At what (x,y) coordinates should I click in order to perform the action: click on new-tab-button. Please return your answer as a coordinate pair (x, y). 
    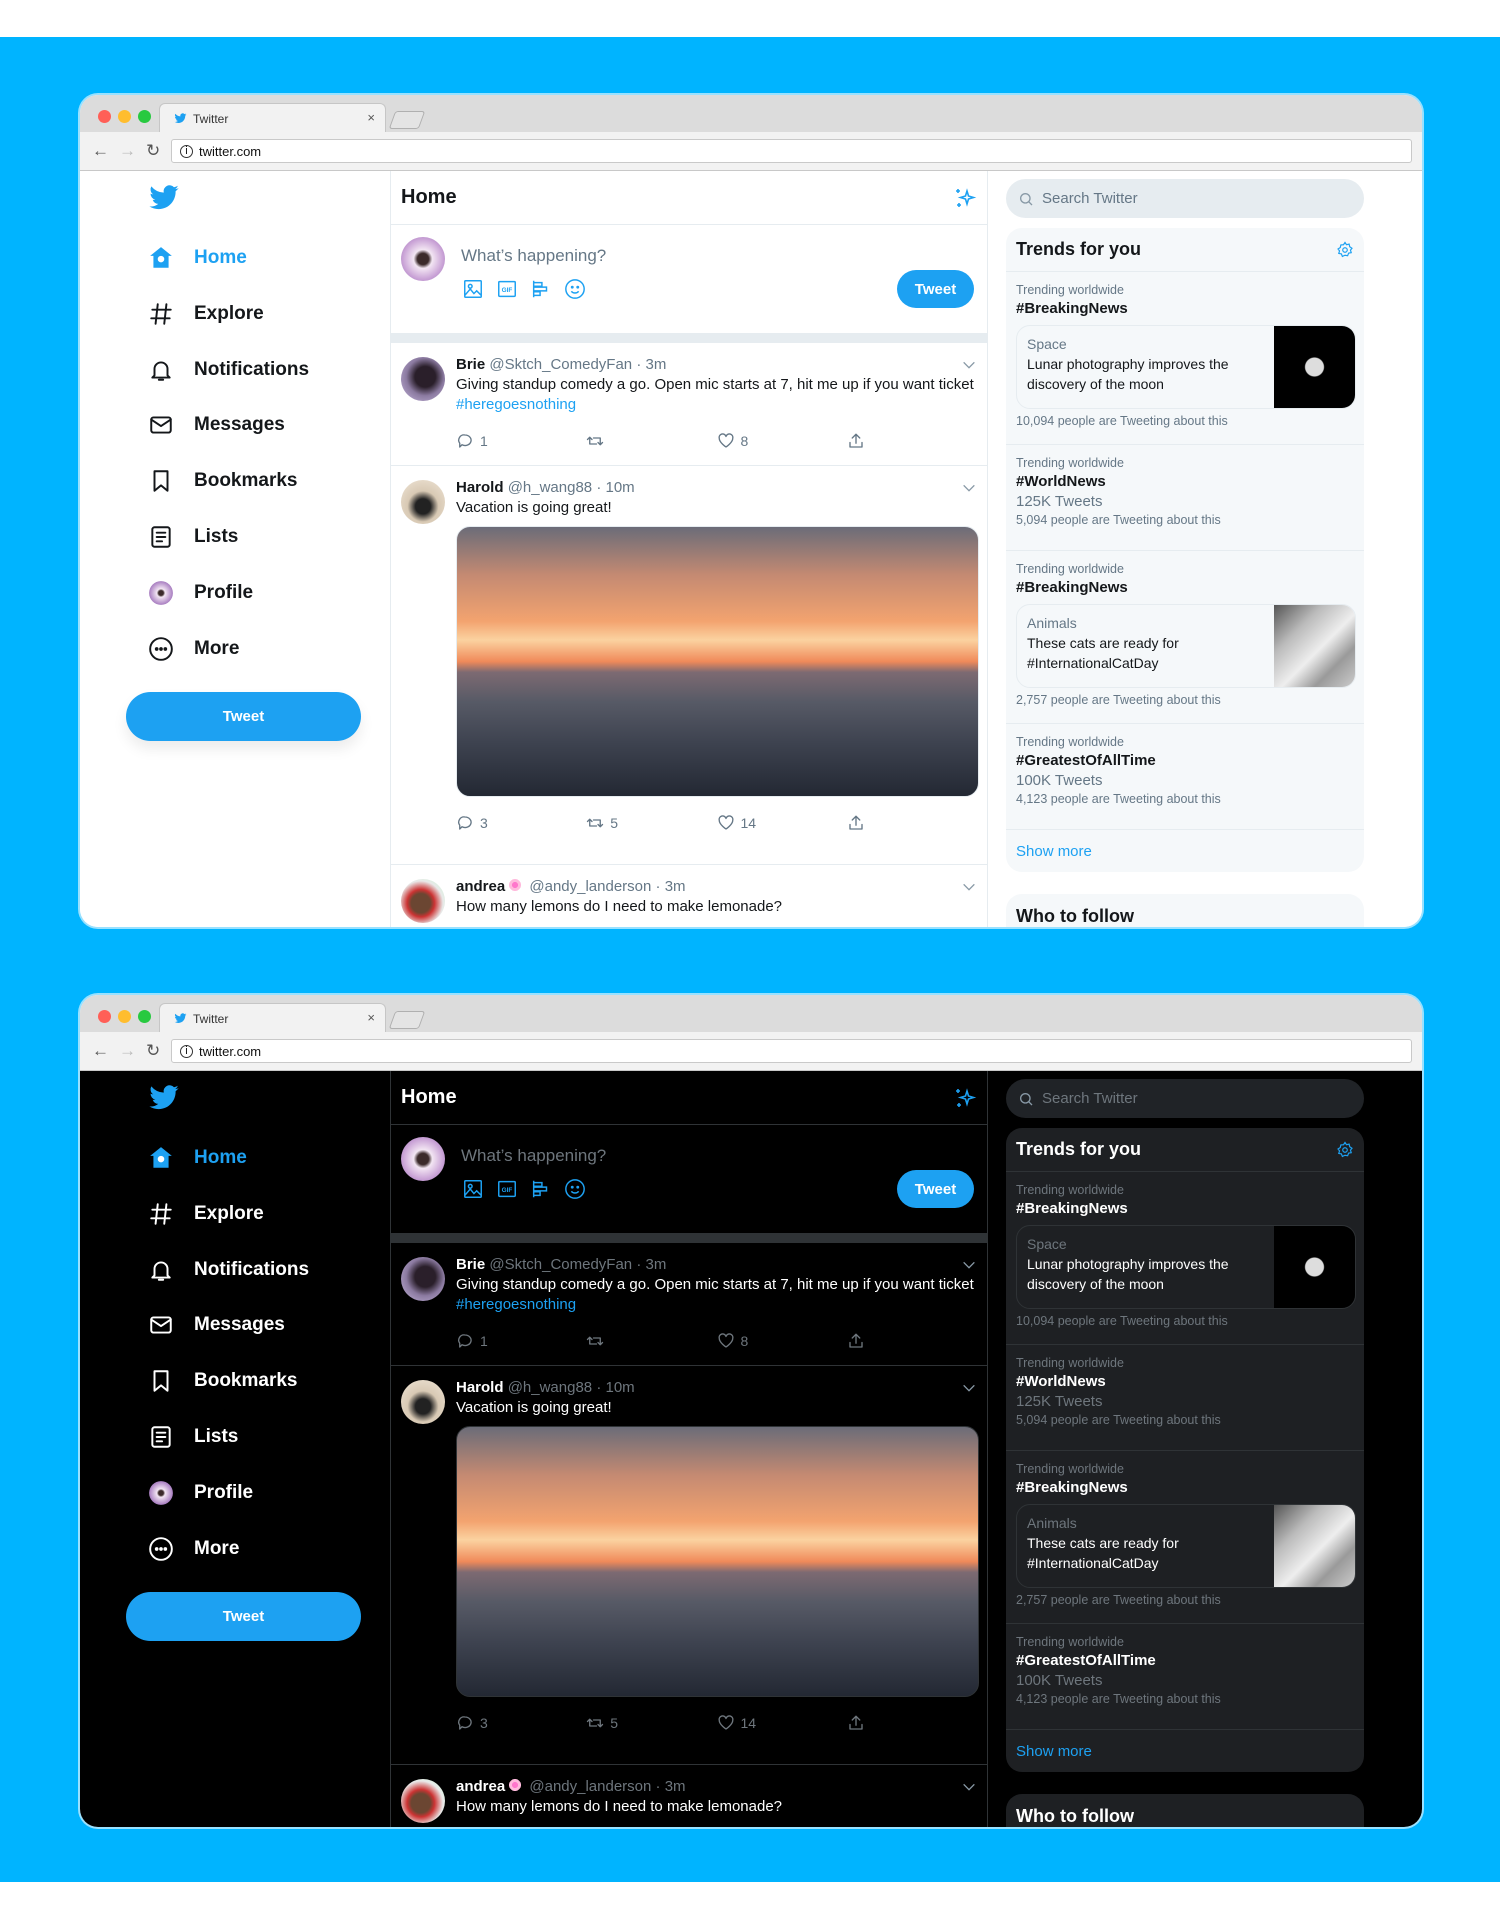
    Looking at the image, I should click on (407, 1020).